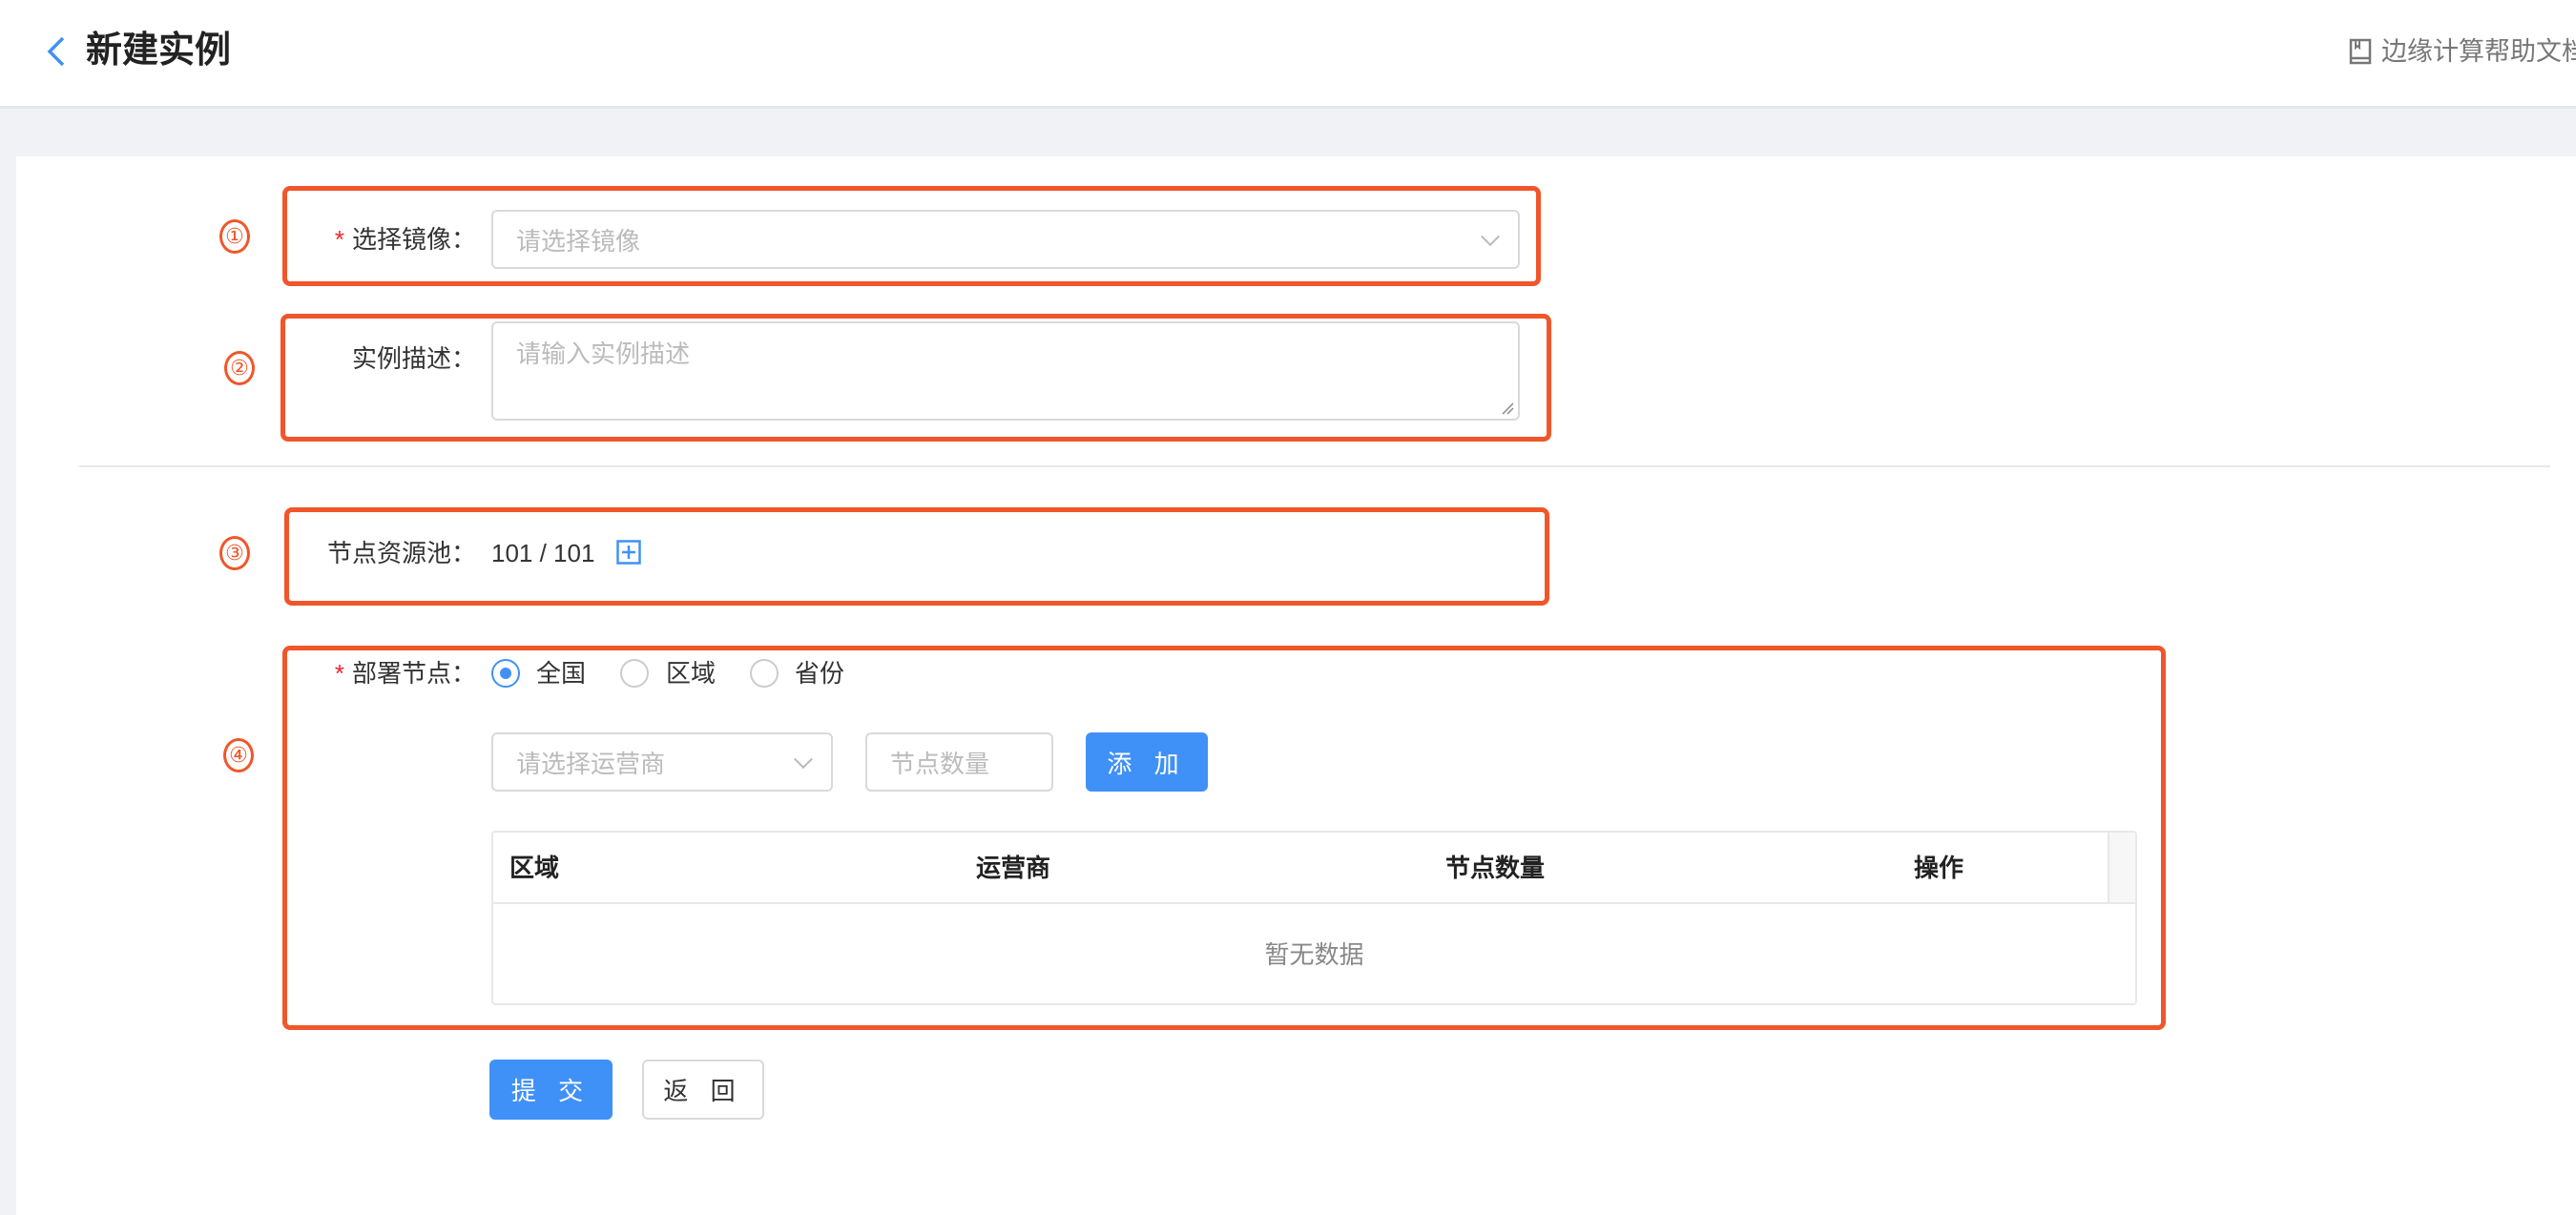  What do you see at coordinates (238, 755) in the screenshot?
I see `annotation-4: ④` at bounding box center [238, 755].